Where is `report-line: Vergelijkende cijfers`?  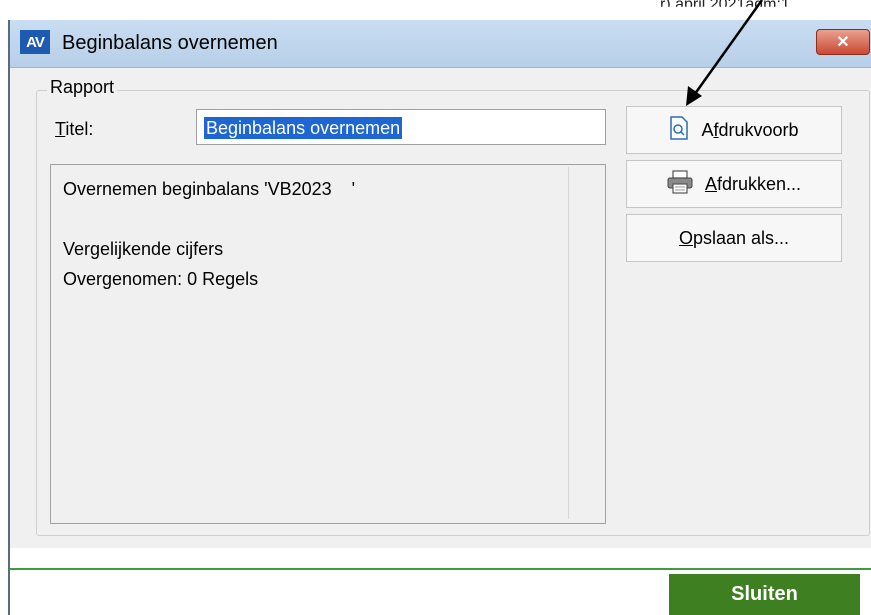
report-line: Vergelijkende cijfers is located at coordinates (143, 249).